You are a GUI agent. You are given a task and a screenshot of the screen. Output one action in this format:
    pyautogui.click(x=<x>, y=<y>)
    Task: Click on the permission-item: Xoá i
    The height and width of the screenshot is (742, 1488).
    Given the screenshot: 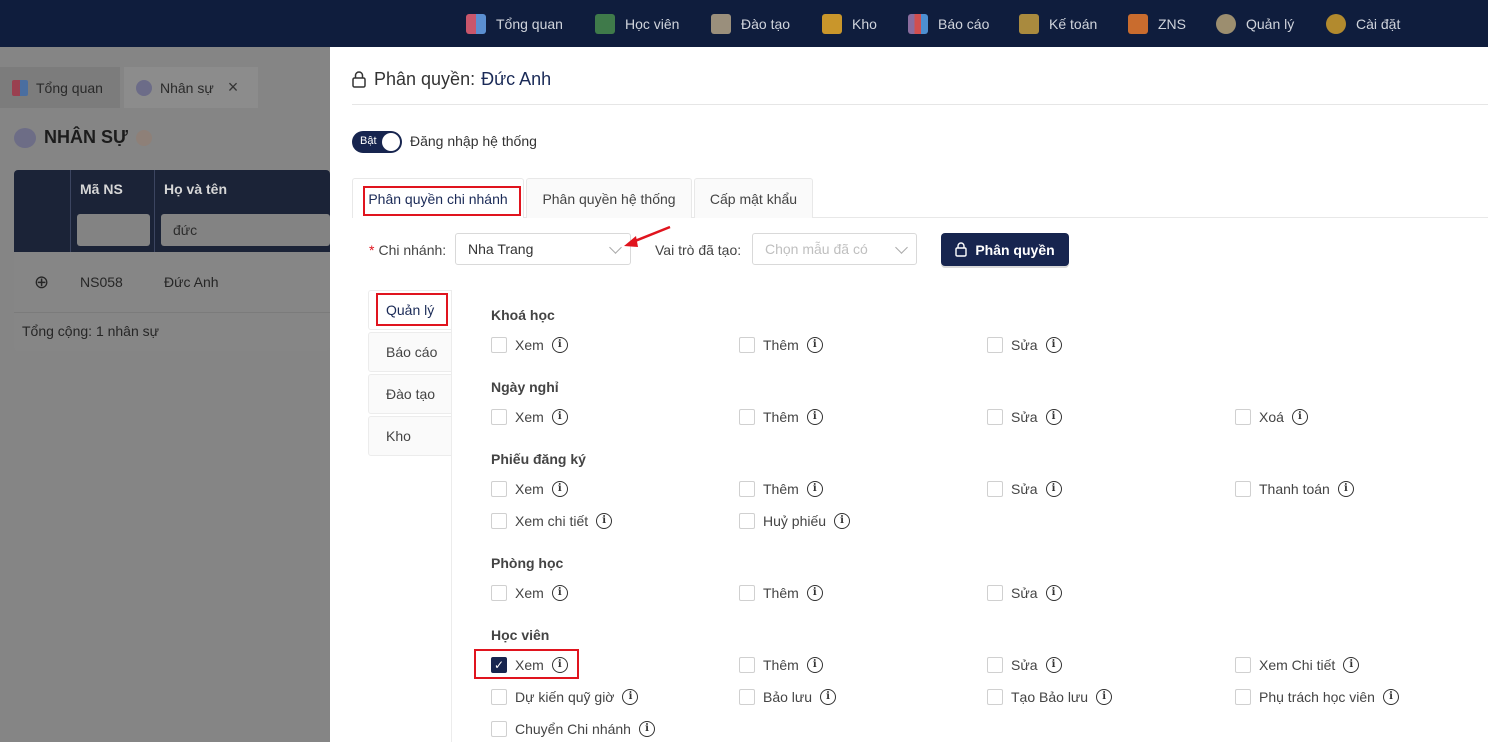 What is the action you would take?
    pyautogui.click(x=1271, y=417)
    